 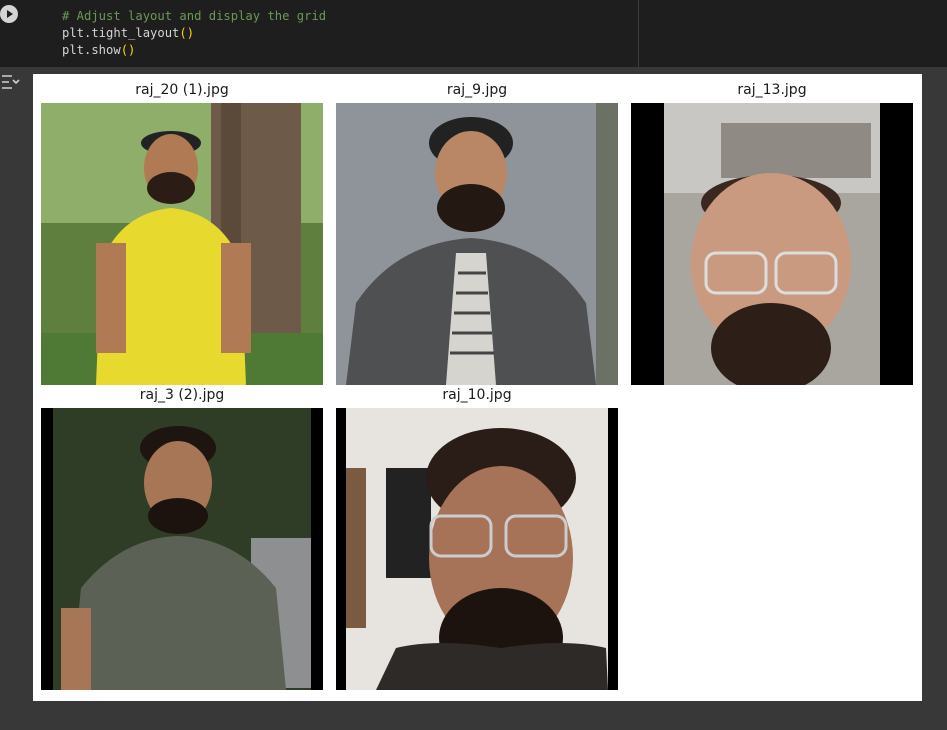 What do you see at coordinates (182, 395) in the screenshot?
I see `tile-title: raj_3 (2).jpg` at bounding box center [182, 395].